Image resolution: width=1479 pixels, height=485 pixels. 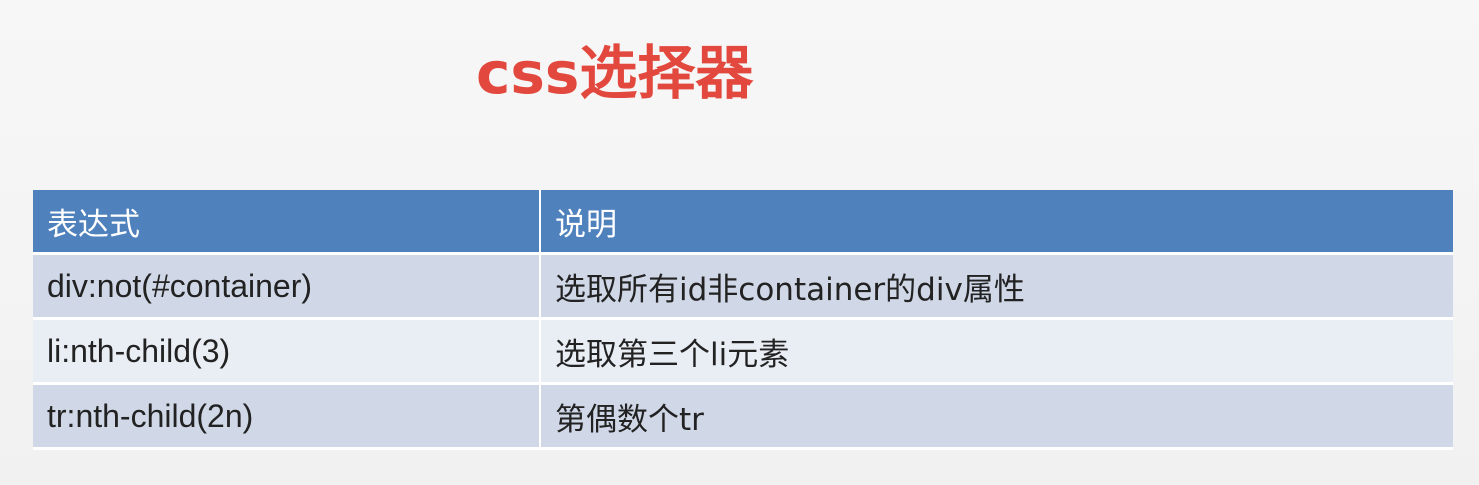 I want to click on description-cell: 选取所有id非container的div属性, so click(x=996, y=286).